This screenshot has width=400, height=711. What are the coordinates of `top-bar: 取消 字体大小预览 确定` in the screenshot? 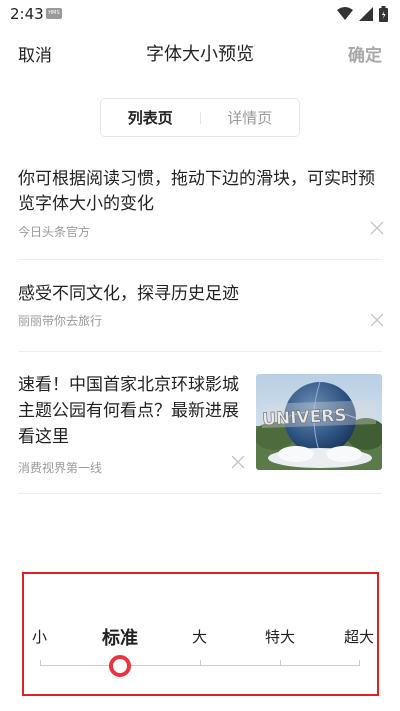 It's located at (200, 52).